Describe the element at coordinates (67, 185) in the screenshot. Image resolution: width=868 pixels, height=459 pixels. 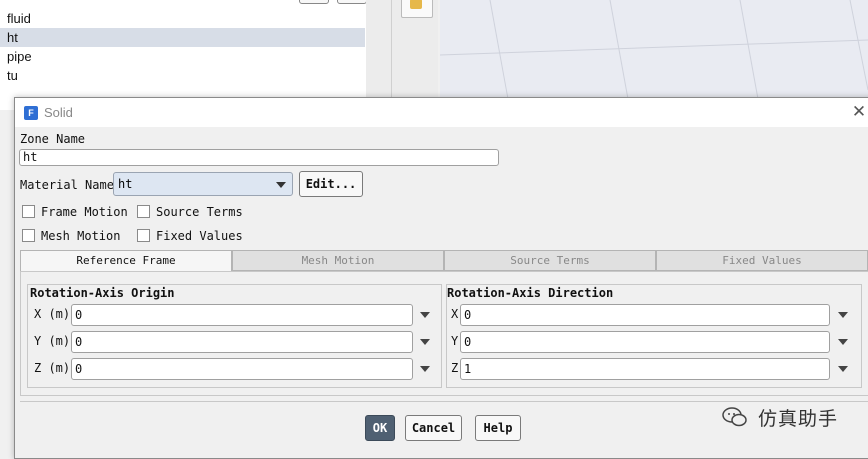
I see `material-name-label: Material Name` at that location.